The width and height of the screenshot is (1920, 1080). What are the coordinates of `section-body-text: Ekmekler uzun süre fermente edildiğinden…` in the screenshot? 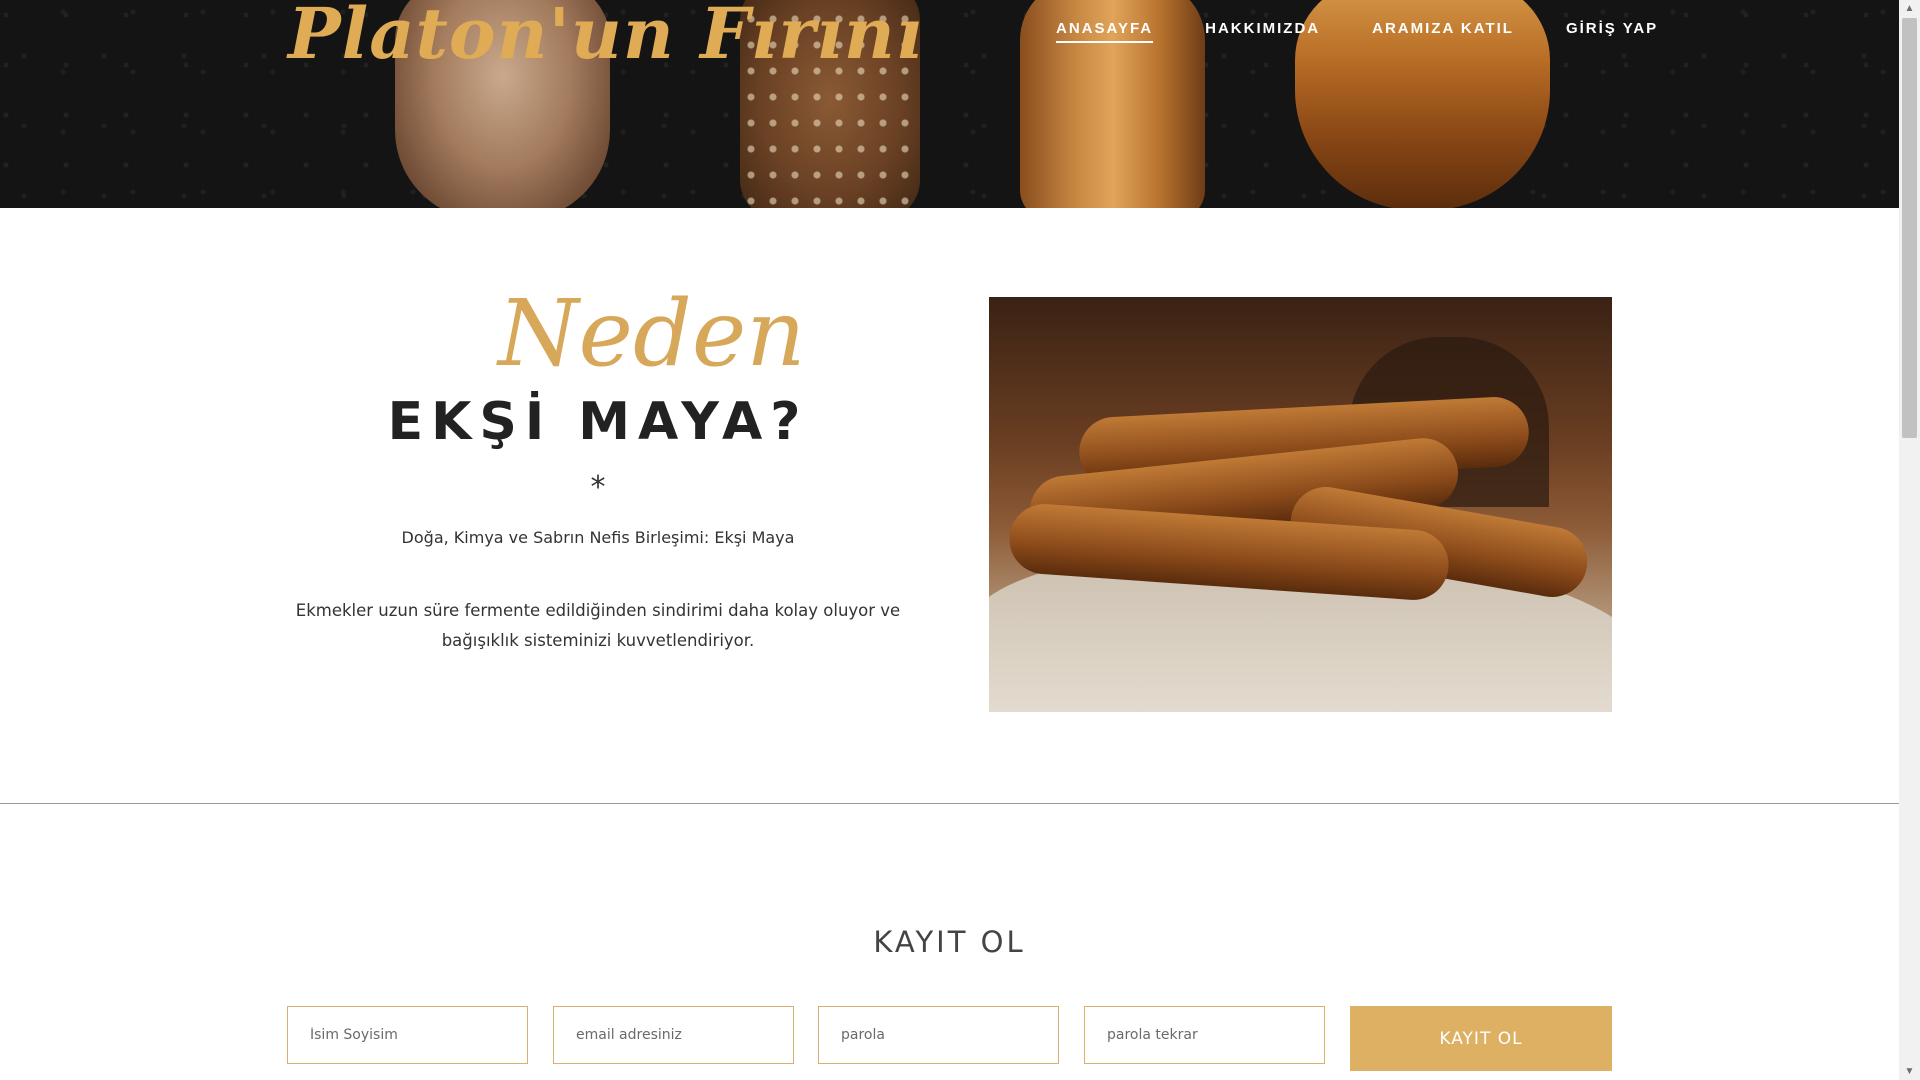 It's located at (598, 625).